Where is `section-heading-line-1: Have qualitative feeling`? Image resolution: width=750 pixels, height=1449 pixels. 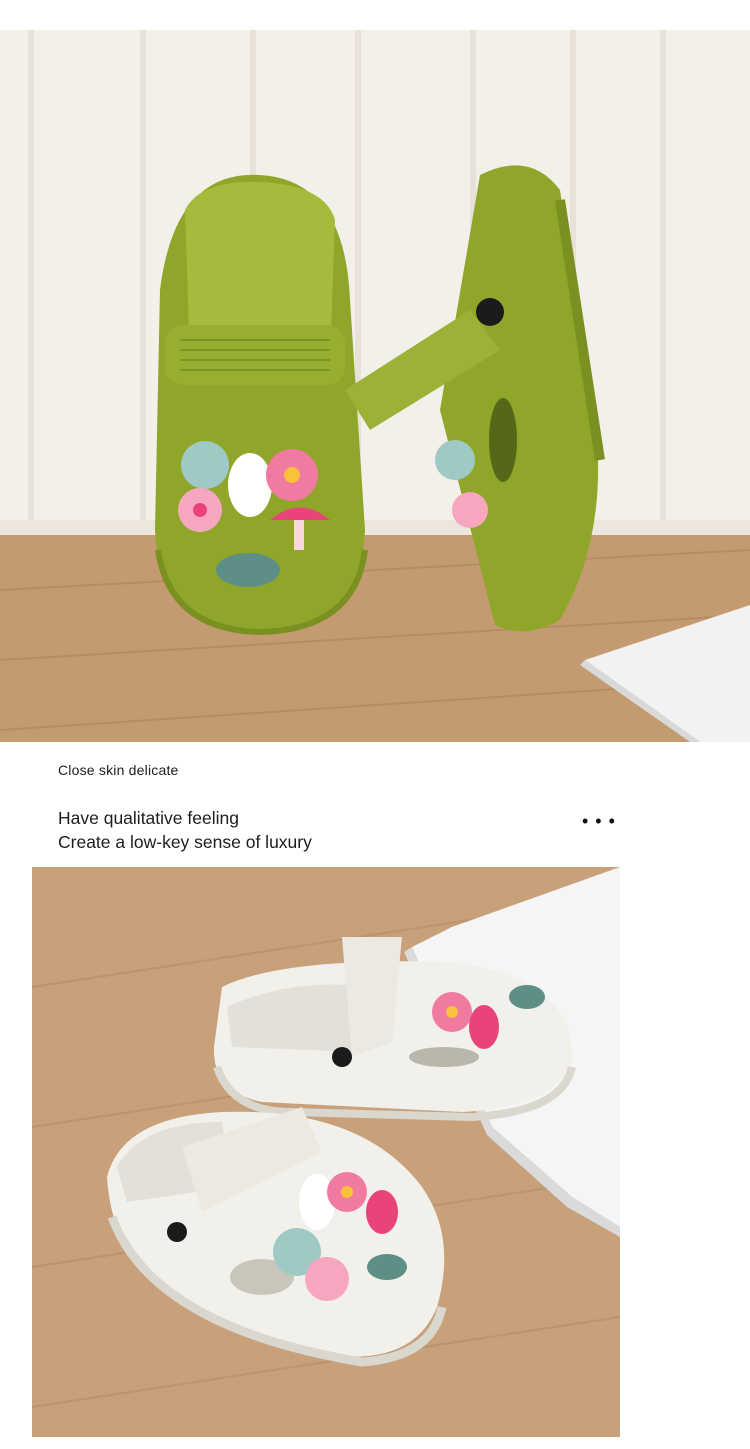 section-heading-line-1: Have qualitative feeling is located at coordinates (148, 818).